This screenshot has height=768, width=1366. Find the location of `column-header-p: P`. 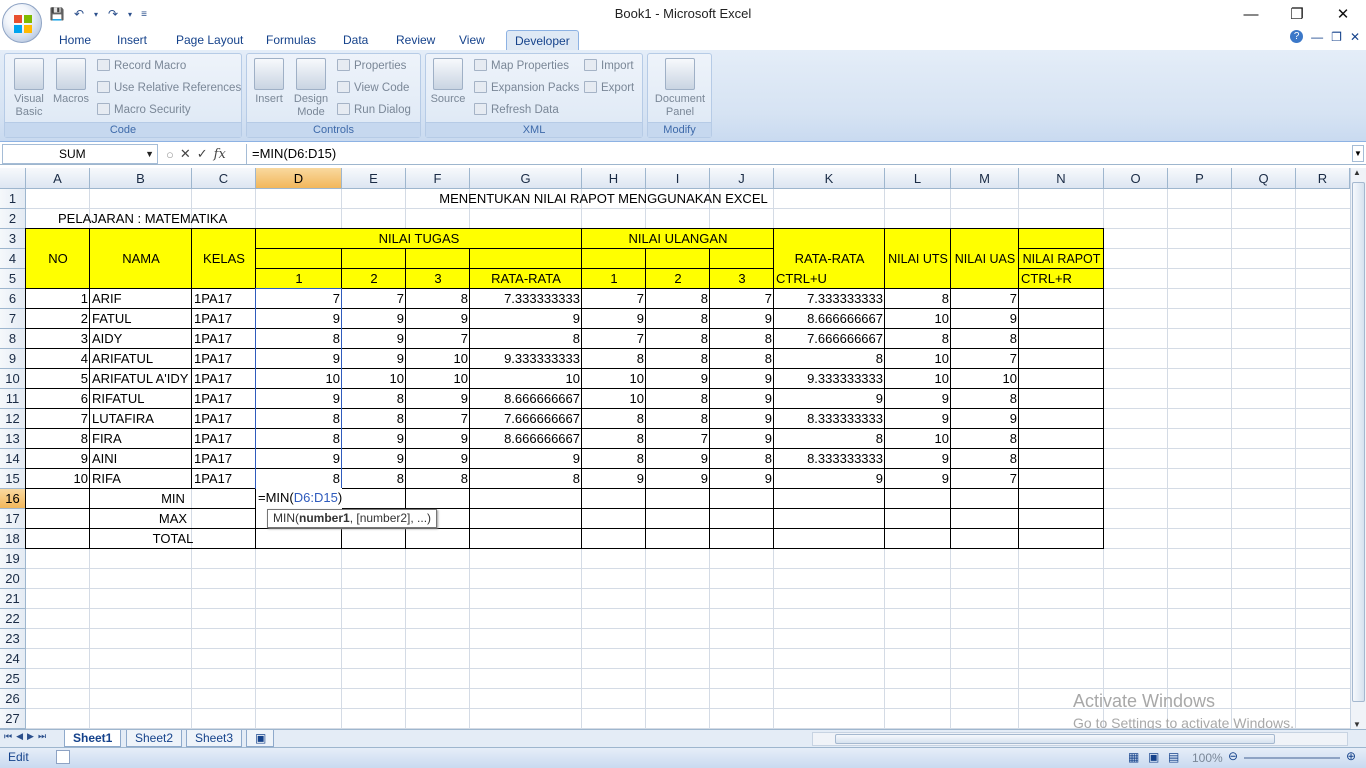

column-header-p: P is located at coordinates (1200, 178).